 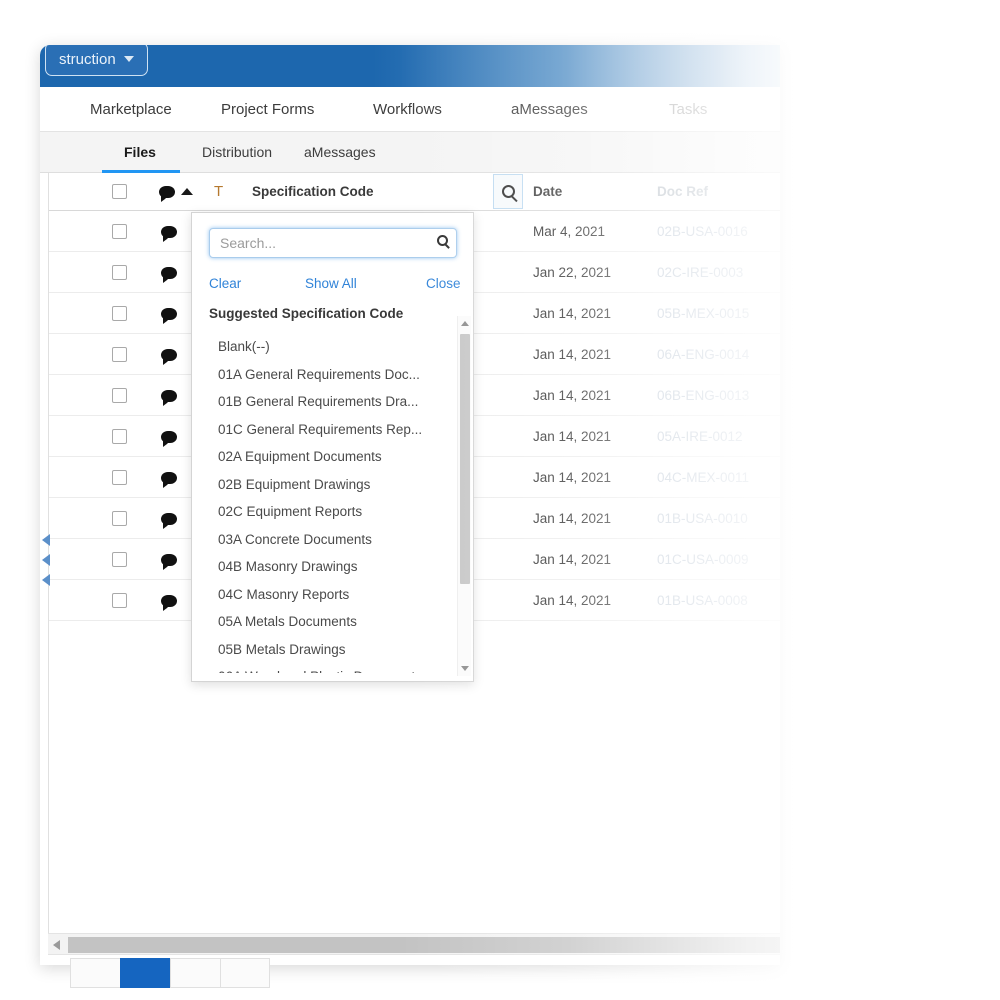 What do you see at coordinates (700, 272) in the screenshot?
I see `row-doc-ref-cell: 02C-IRE-0003` at bounding box center [700, 272].